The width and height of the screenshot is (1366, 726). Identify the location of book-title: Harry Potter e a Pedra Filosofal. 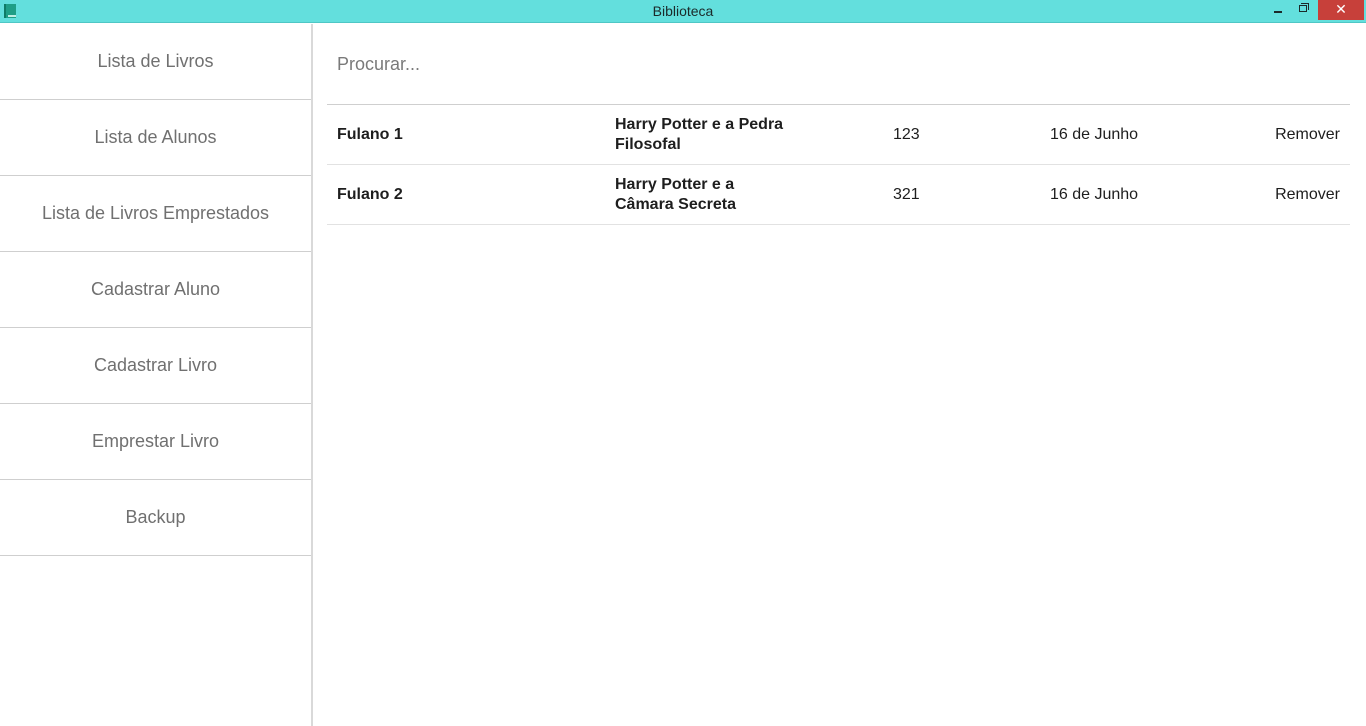
(699, 134).